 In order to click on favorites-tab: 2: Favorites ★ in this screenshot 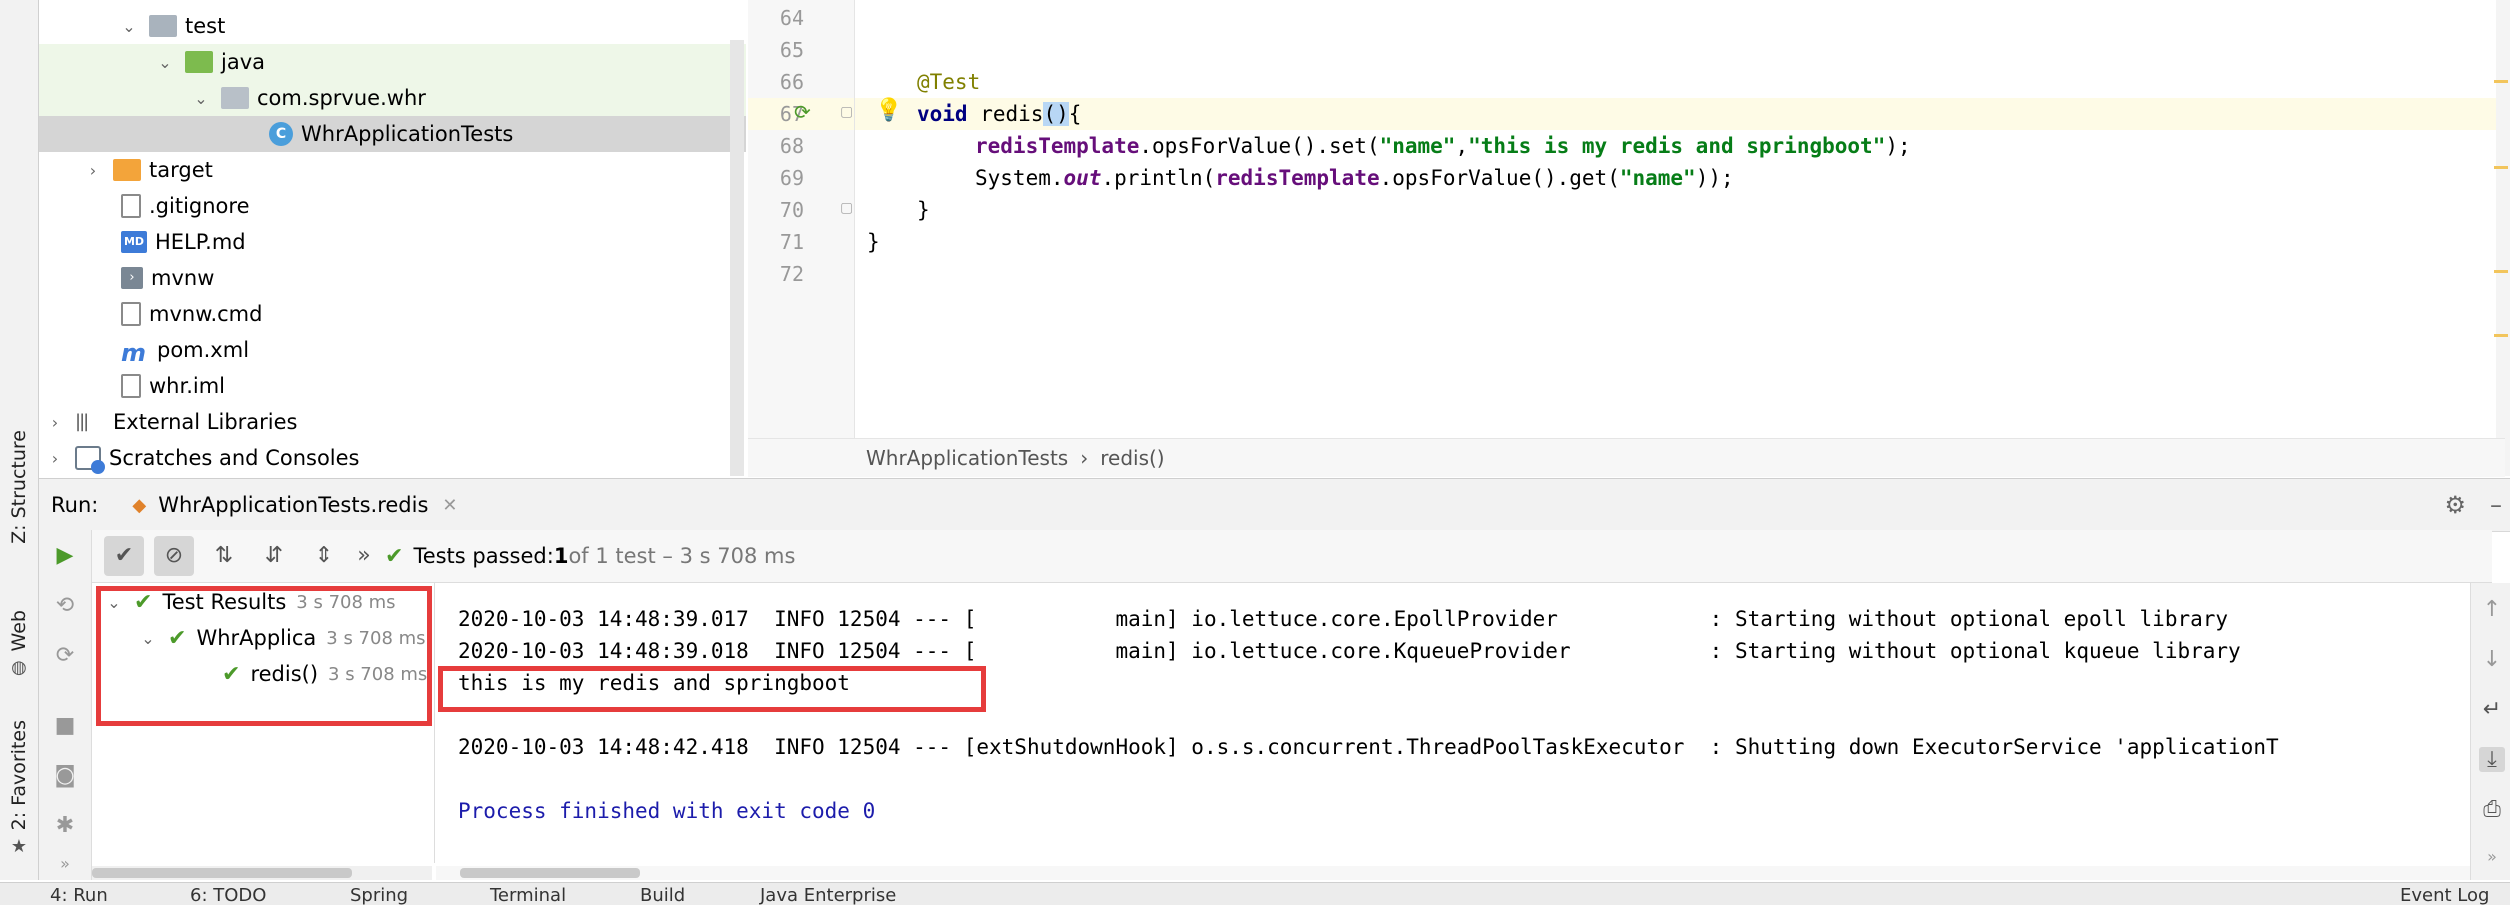, I will do `click(19, 788)`.